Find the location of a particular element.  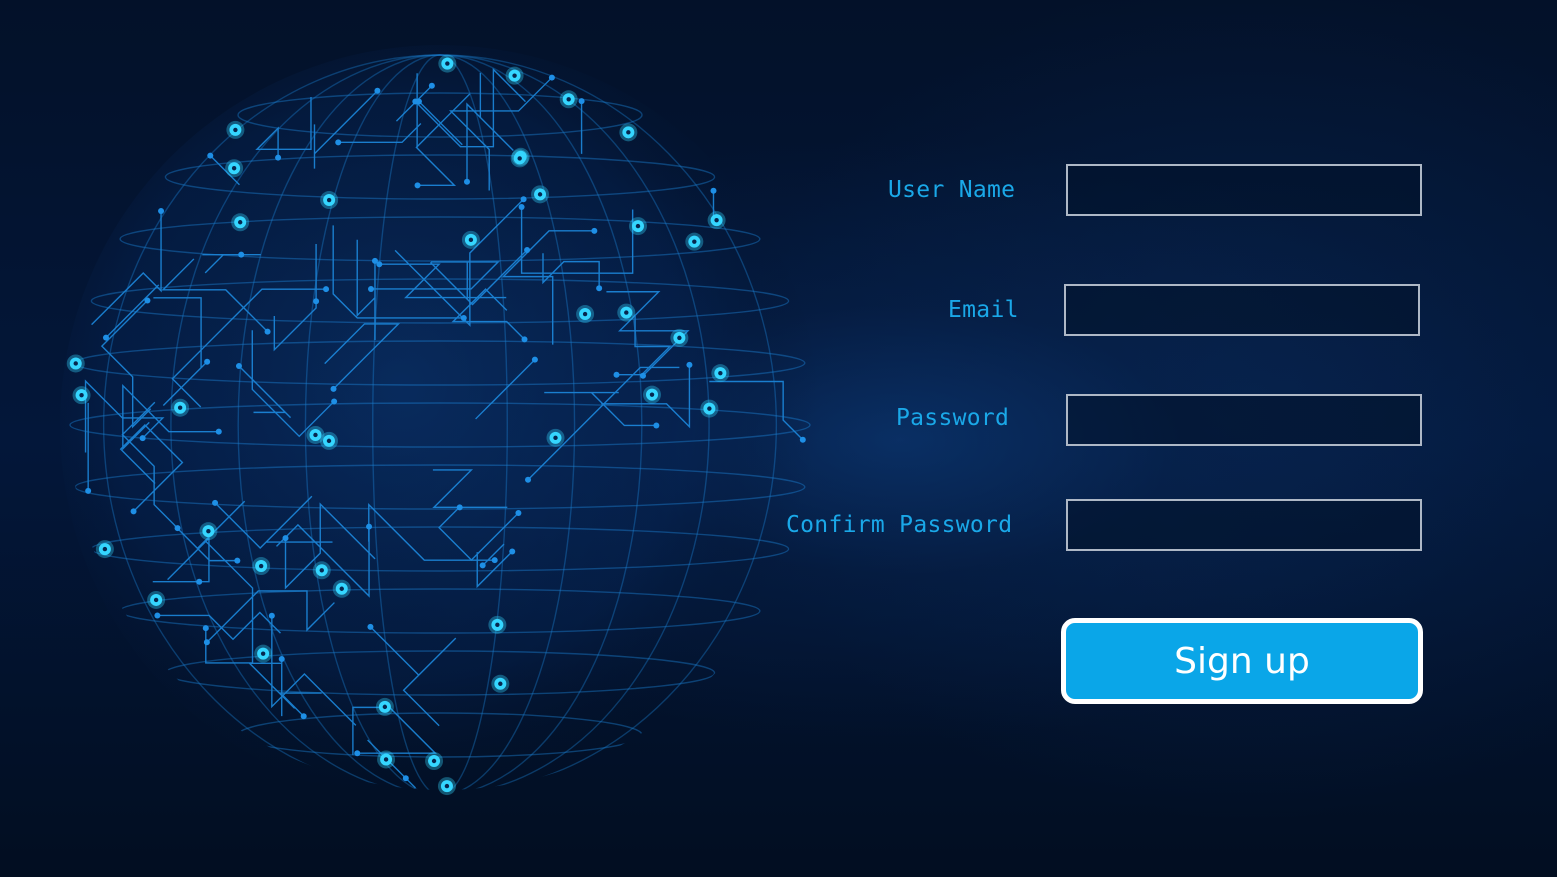

signup-button: Sign up is located at coordinates (1242, 661).